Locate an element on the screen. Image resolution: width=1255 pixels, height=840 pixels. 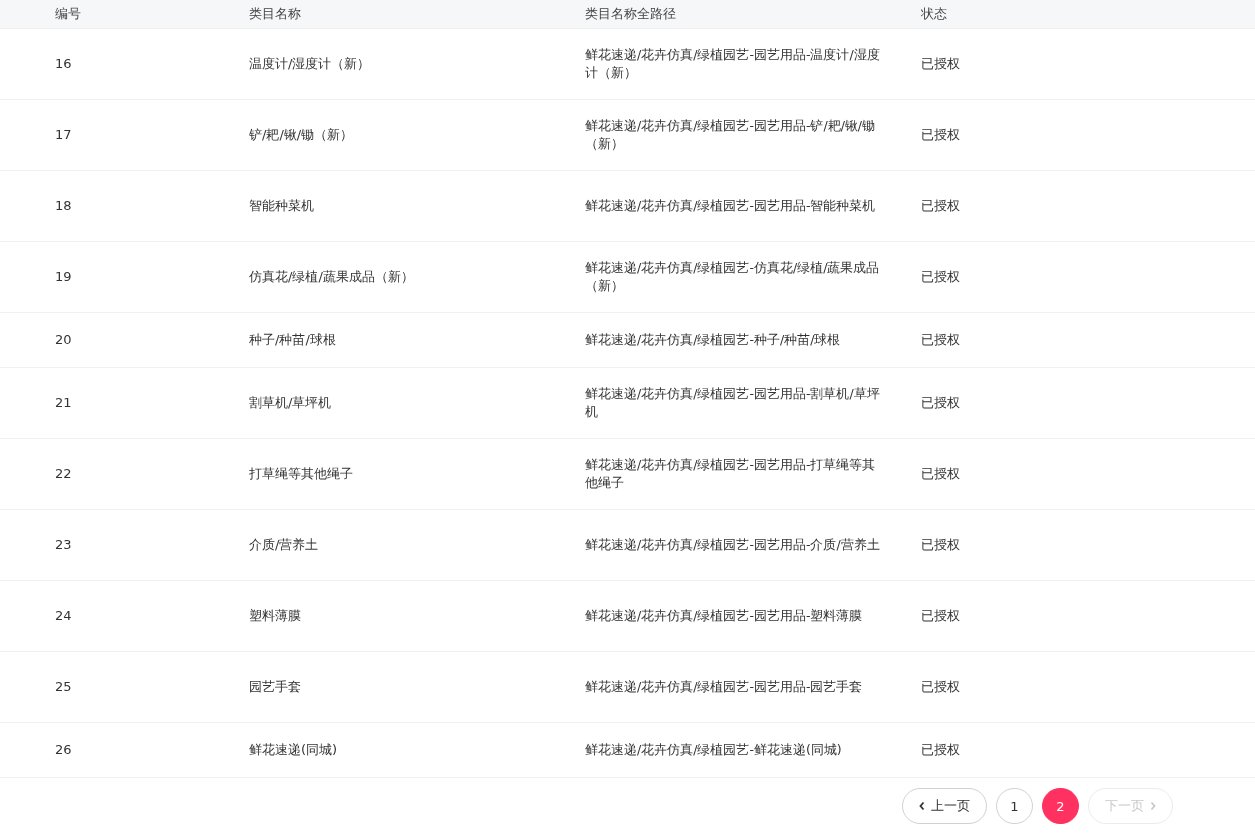
table-cell: 割草机/草坪机 is located at coordinates (290, 402).